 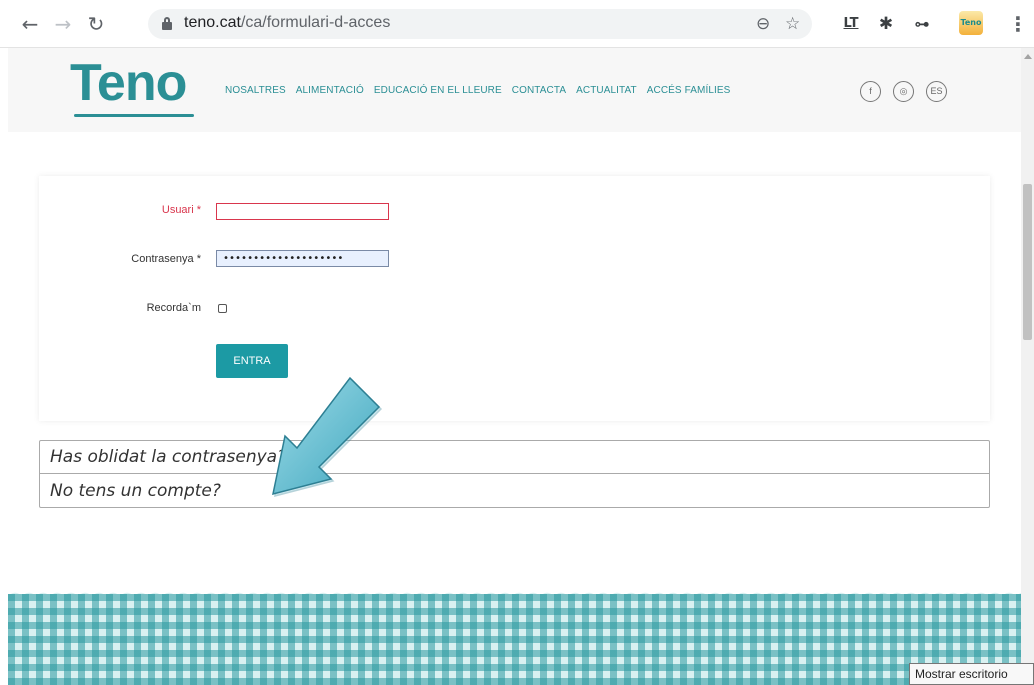 I want to click on nav-item-acces-families: ACCÉS FAMÍLIES, so click(x=689, y=90).